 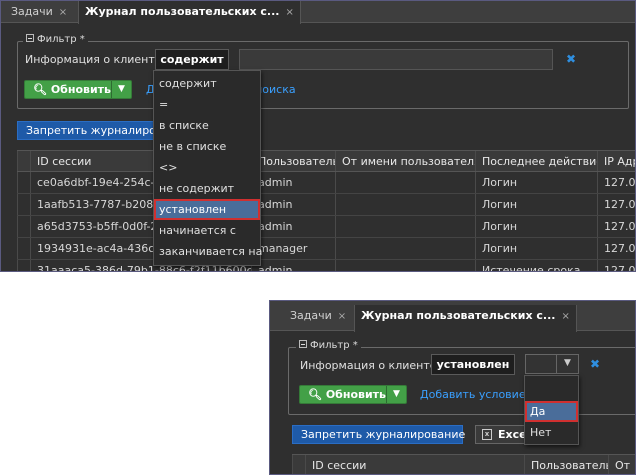 I want to click on option-not-in-list: не в списке, so click(x=207, y=146).